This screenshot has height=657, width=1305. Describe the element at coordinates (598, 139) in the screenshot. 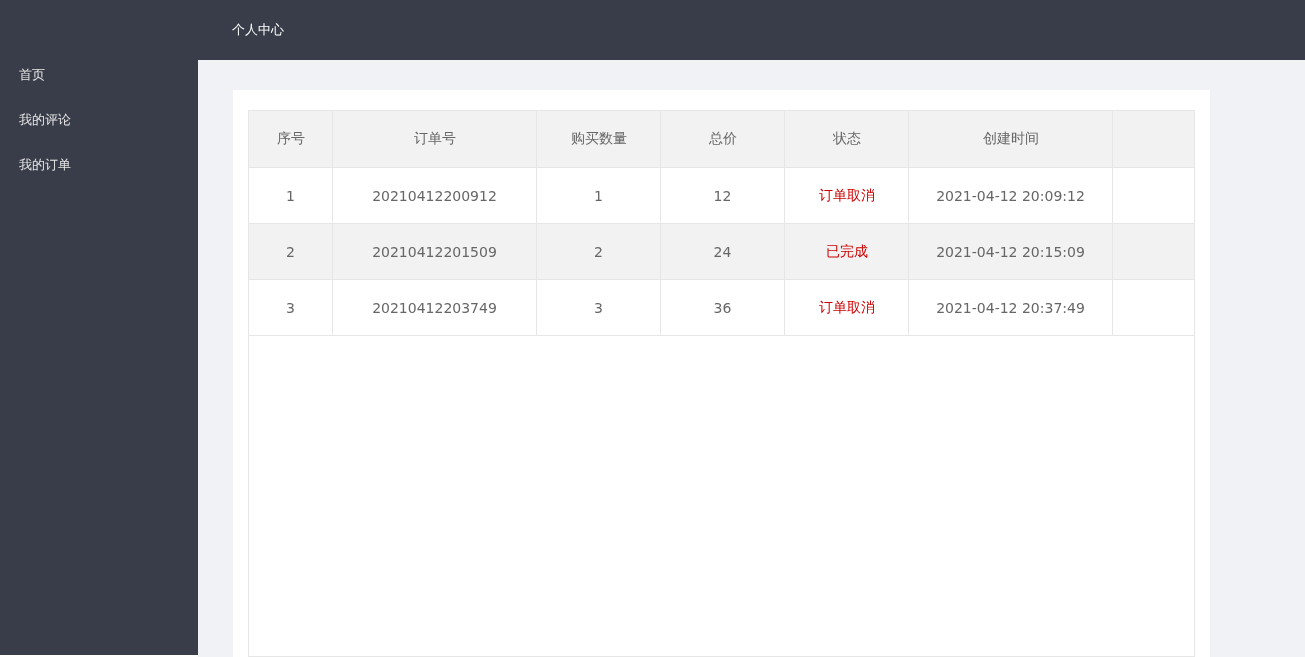

I see `column-header: 购买数量` at that location.